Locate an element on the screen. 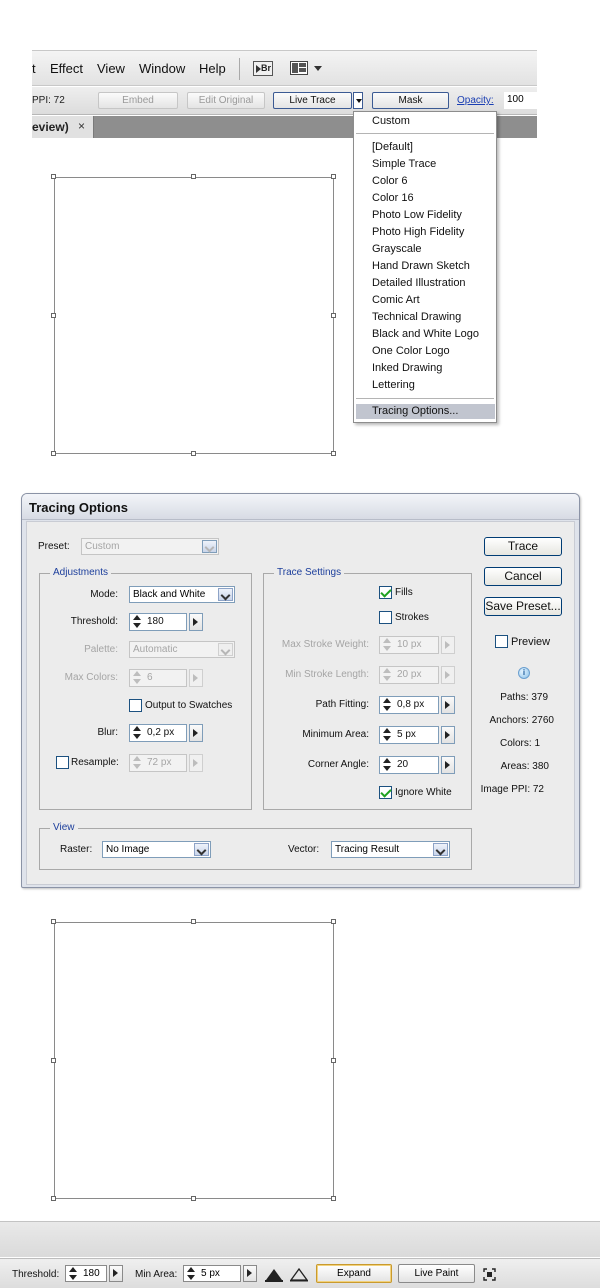  preset-item: Color 6 is located at coordinates (389, 181).